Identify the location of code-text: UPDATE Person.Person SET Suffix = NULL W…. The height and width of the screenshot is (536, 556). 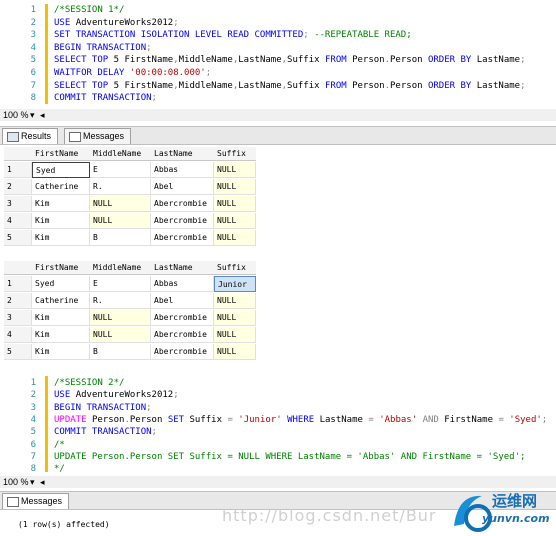
(289, 457).